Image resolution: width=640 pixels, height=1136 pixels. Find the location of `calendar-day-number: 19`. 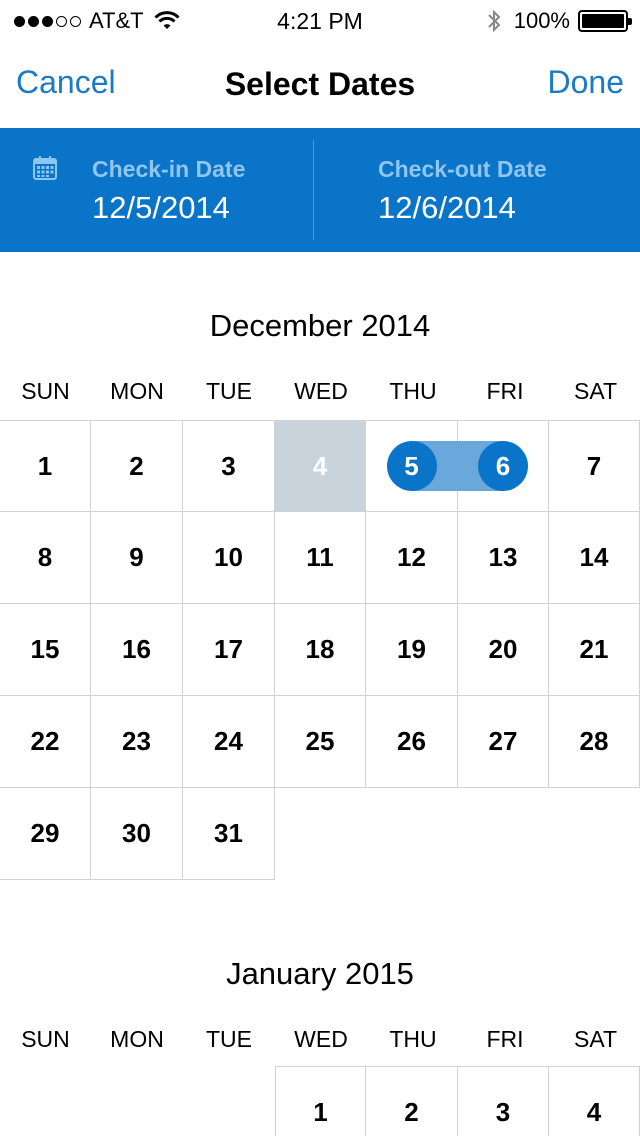

calendar-day-number: 19 is located at coordinates (411, 649).